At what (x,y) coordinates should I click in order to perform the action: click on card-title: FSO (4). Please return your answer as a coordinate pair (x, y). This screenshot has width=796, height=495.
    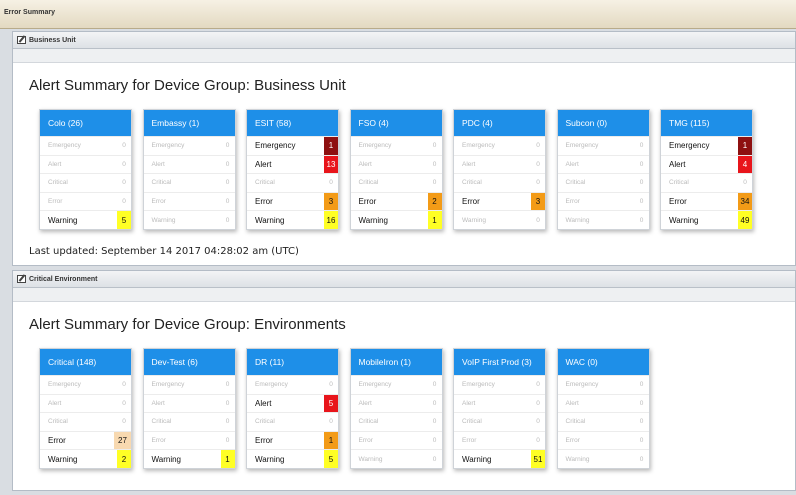
    Looking at the image, I should click on (396, 123).